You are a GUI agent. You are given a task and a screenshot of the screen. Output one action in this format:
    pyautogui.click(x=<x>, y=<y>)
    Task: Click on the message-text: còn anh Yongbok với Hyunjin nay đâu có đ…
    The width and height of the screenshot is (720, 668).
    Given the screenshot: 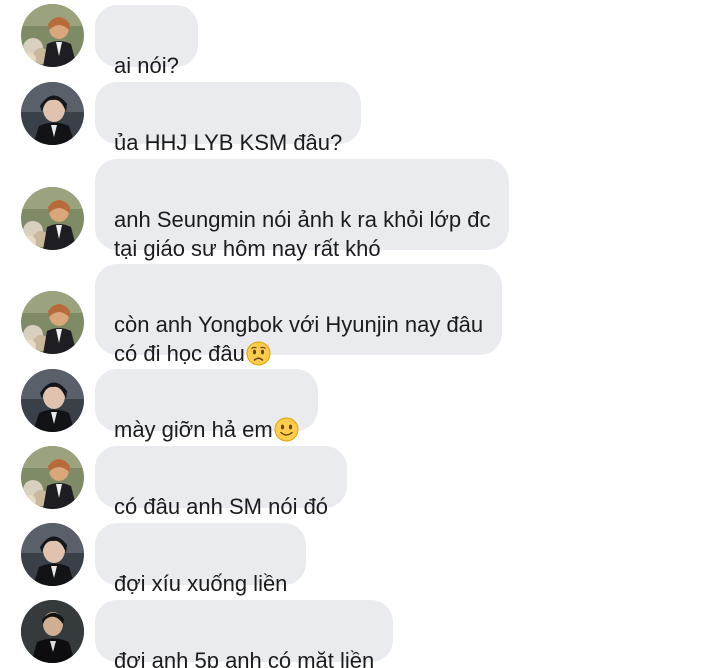 What is the action you would take?
    pyautogui.click(x=299, y=339)
    